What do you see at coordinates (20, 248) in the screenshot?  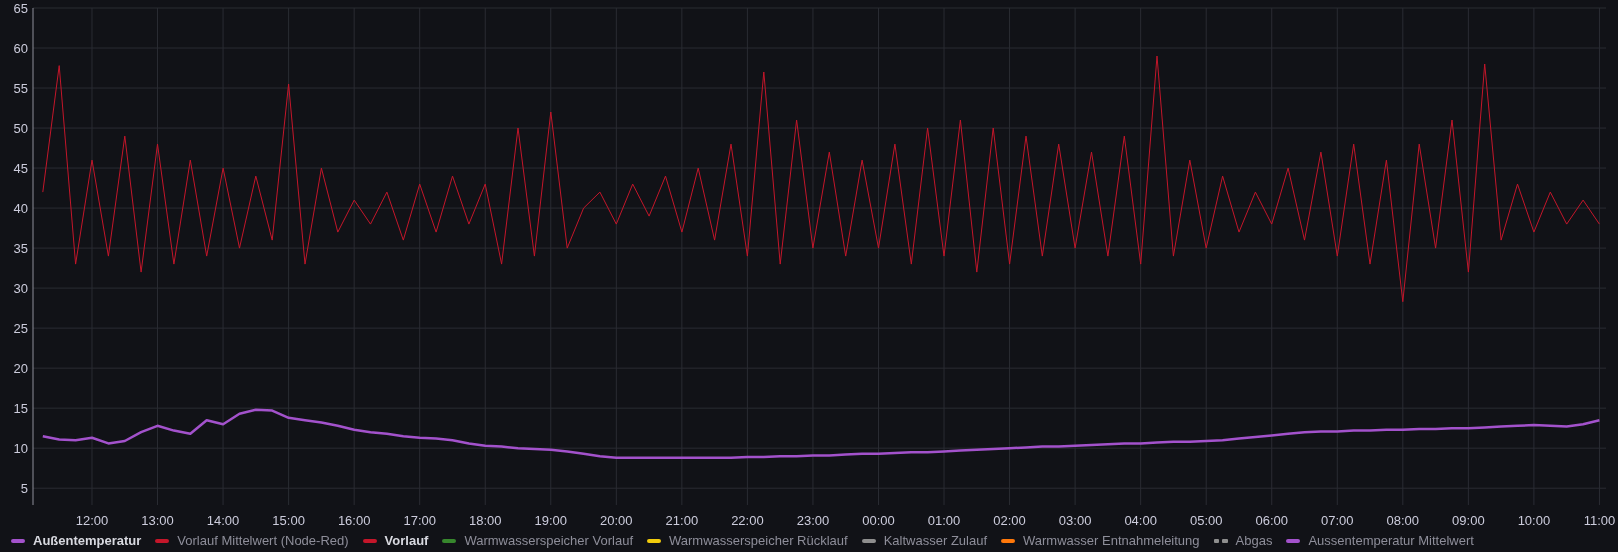 I see `y-tick-label: 35` at bounding box center [20, 248].